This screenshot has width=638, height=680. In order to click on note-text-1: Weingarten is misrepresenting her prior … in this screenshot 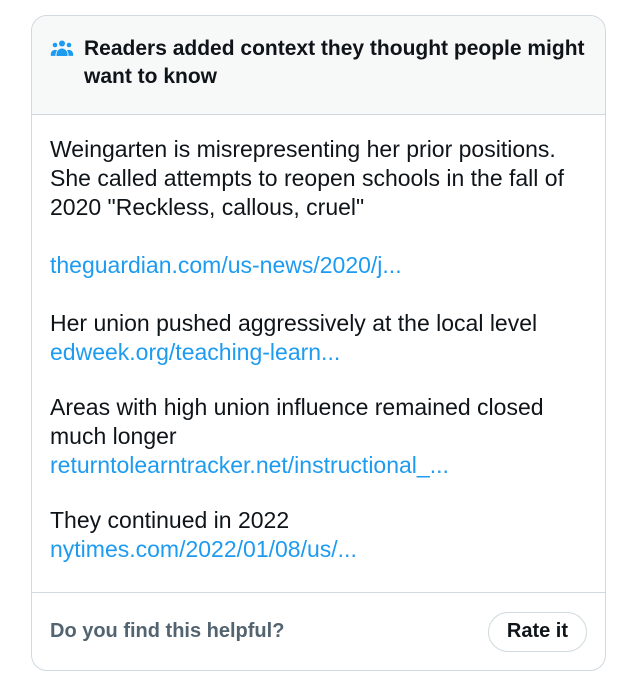, I will do `click(307, 178)`.